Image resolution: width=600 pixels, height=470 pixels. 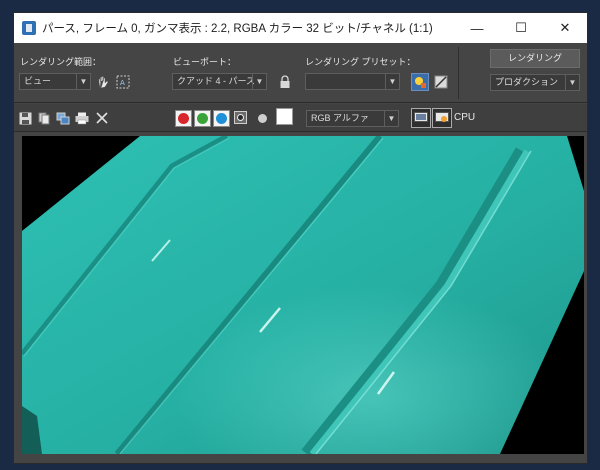 I want to click on preset-dropdown: ▼, so click(x=352, y=81).